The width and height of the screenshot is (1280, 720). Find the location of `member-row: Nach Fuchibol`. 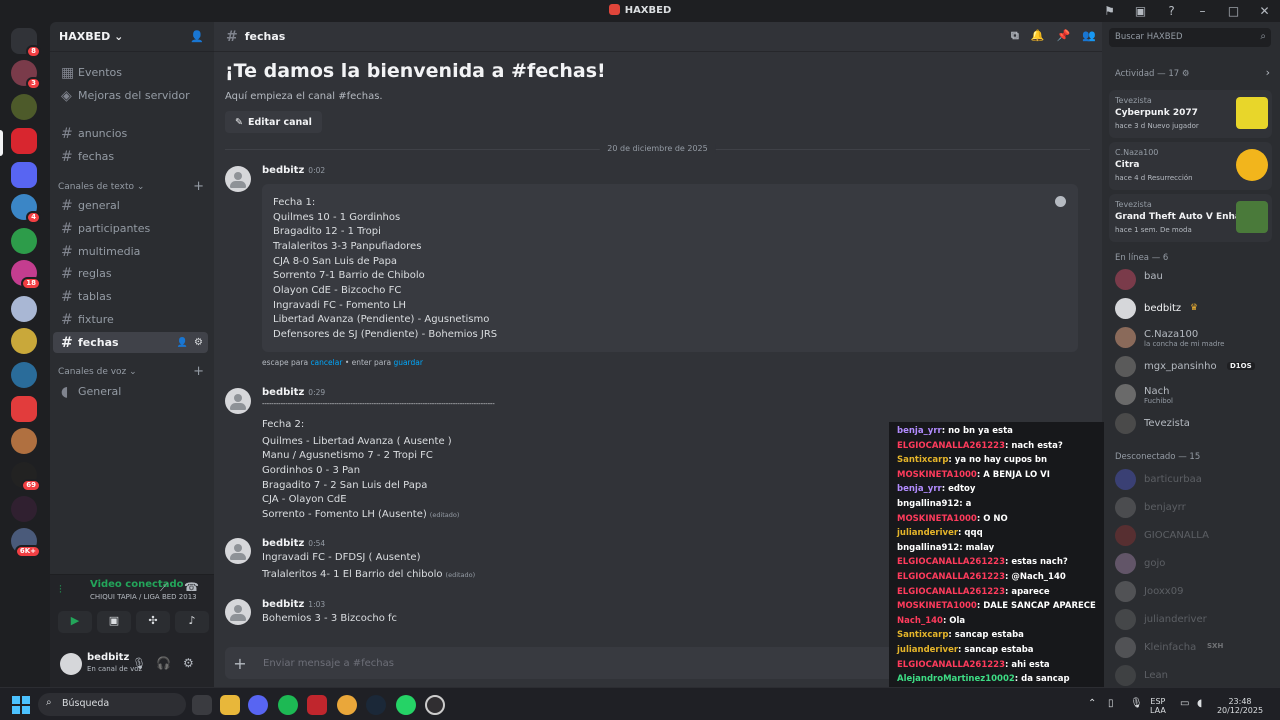

member-row: Nach Fuchibol is located at coordinates (1195, 395).